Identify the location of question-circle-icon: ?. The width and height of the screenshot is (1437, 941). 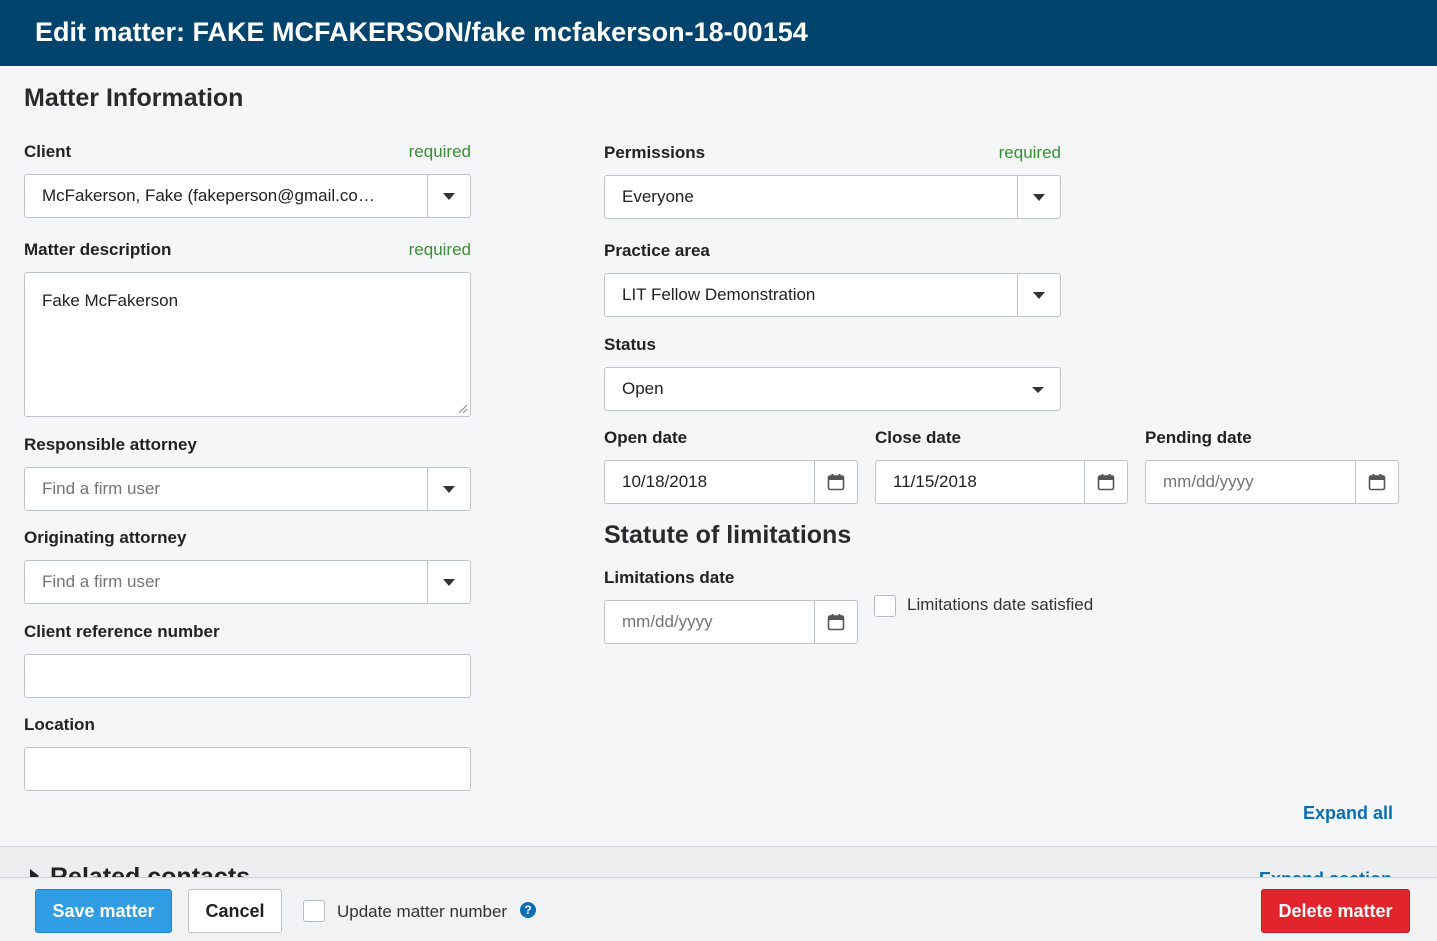
(528, 910).